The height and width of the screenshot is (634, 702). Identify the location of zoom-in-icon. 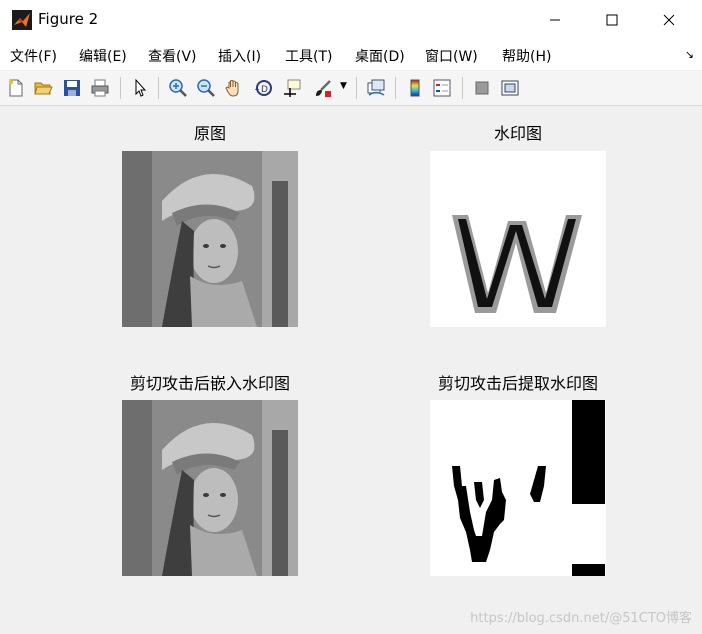
(178, 88).